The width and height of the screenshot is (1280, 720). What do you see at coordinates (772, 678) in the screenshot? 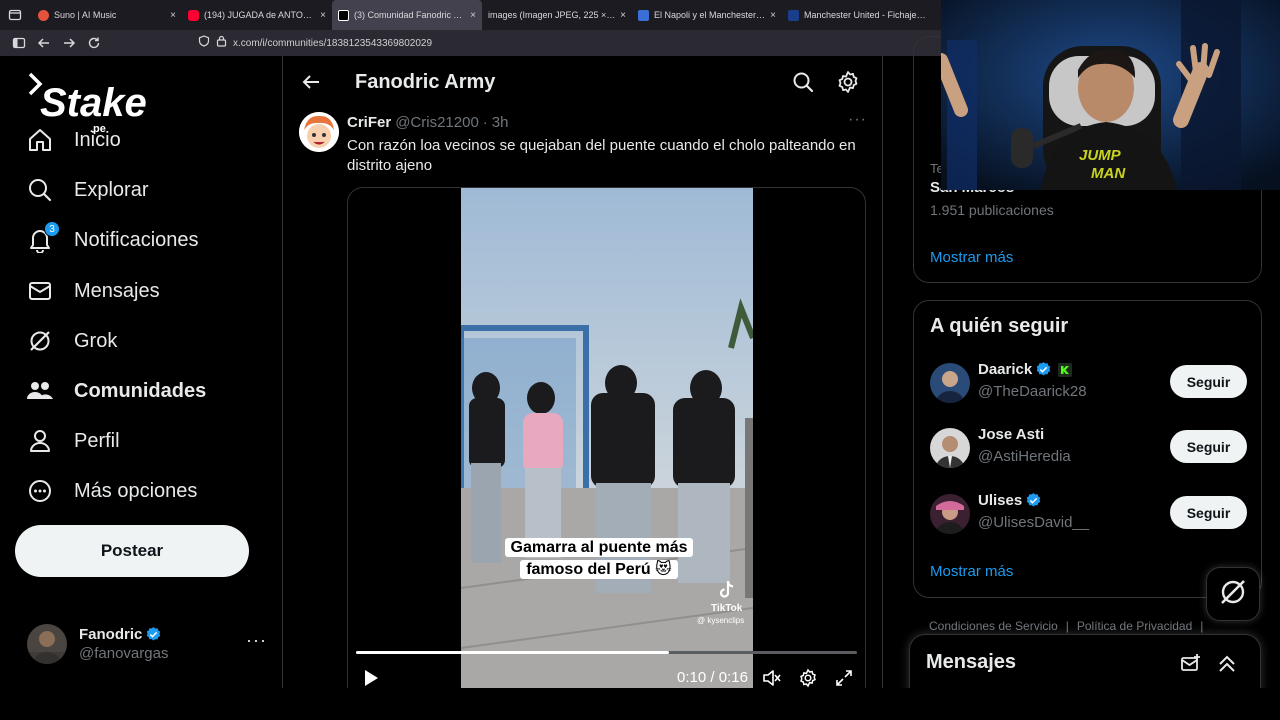
I see `muted-speaker-icon` at bounding box center [772, 678].